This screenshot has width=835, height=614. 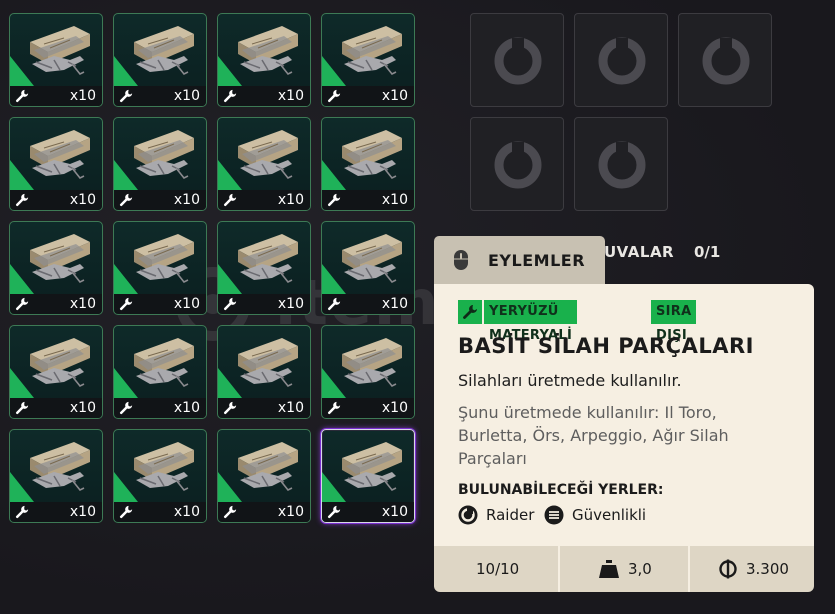 I want to click on stack-value: 10/10, so click(x=498, y=569).